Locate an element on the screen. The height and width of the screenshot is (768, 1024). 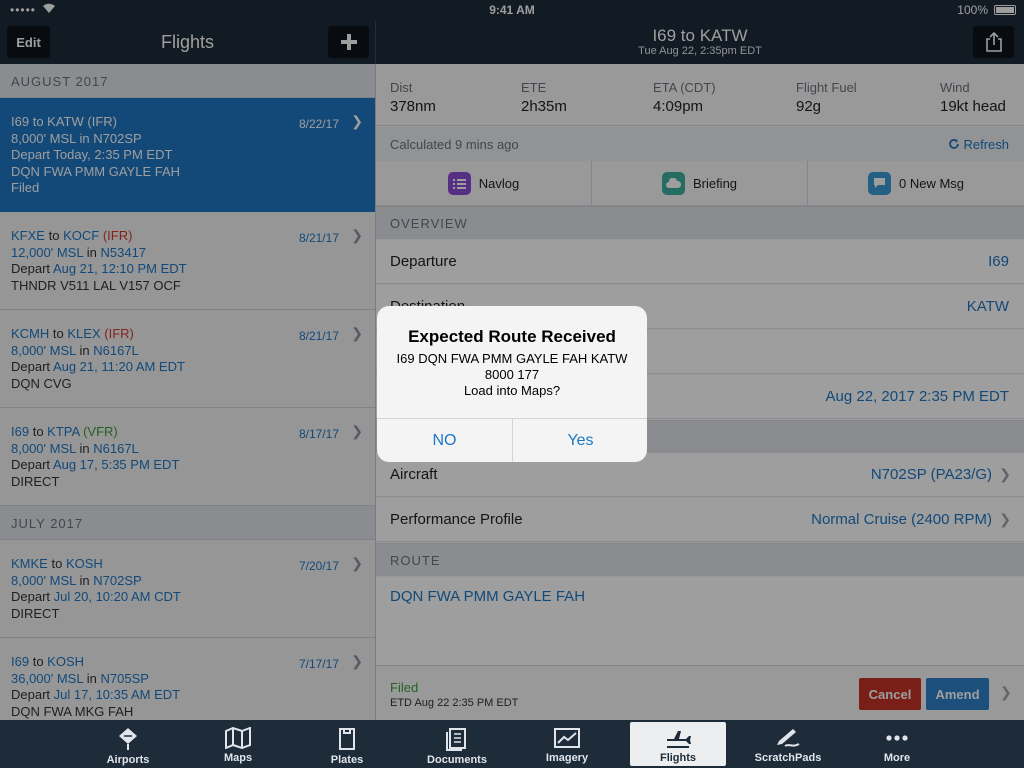
alert-no-button: NO is located at coordinates (444, 440).